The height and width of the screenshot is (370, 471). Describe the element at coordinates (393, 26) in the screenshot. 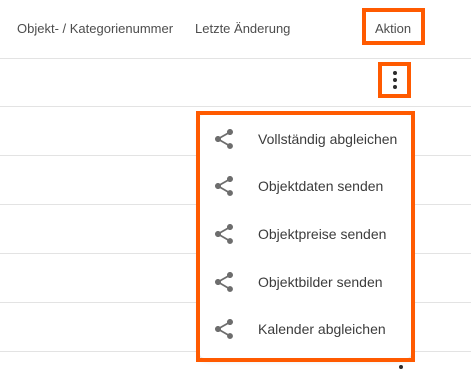

I see `highlight-action-header` at that location.